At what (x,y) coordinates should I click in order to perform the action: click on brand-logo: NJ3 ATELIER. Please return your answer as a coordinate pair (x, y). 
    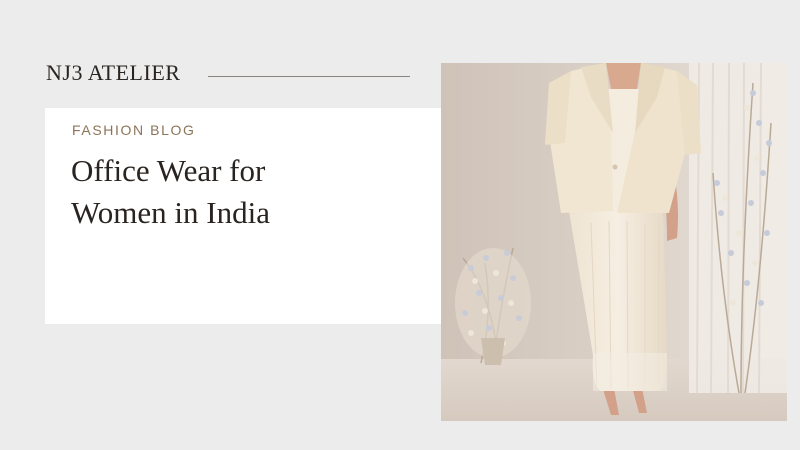
    Looking at the image, I should click on (113, 72).